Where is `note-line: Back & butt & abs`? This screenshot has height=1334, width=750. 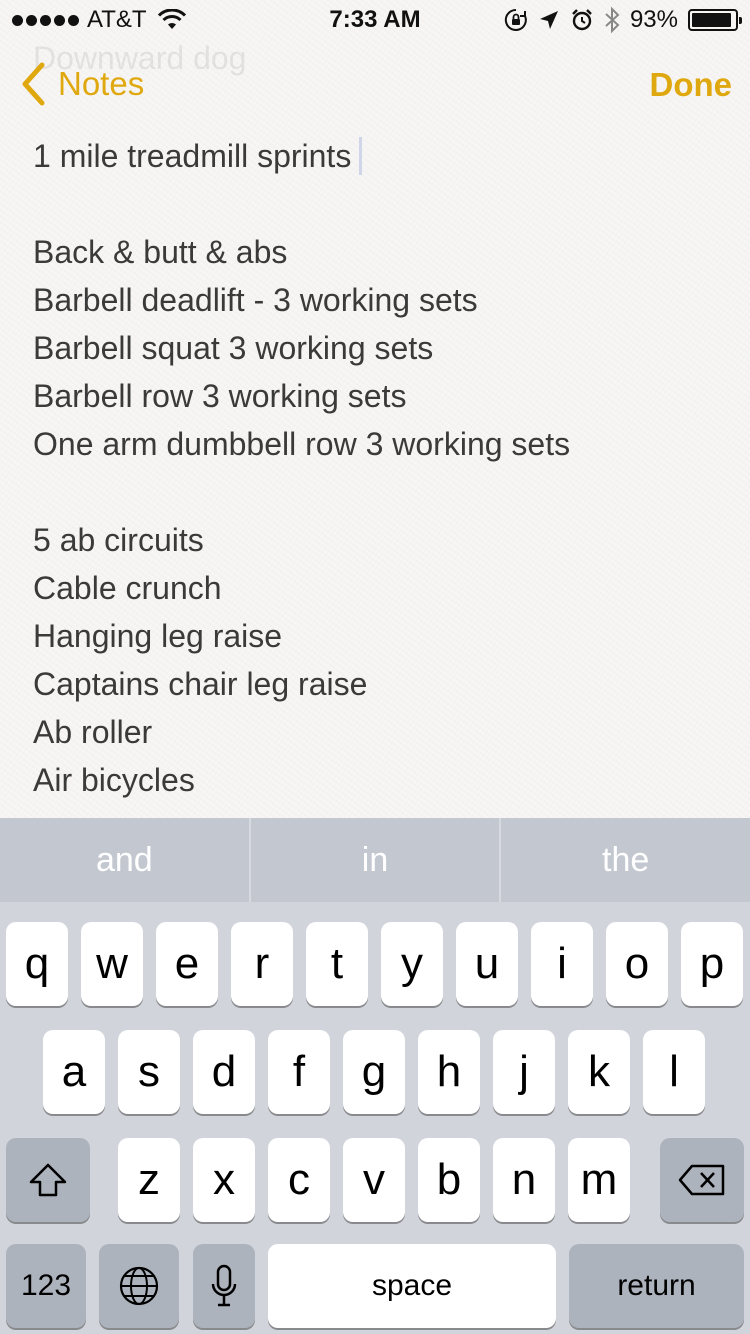
note-line: Back & butt & abs is located at coordinates (378, 252).